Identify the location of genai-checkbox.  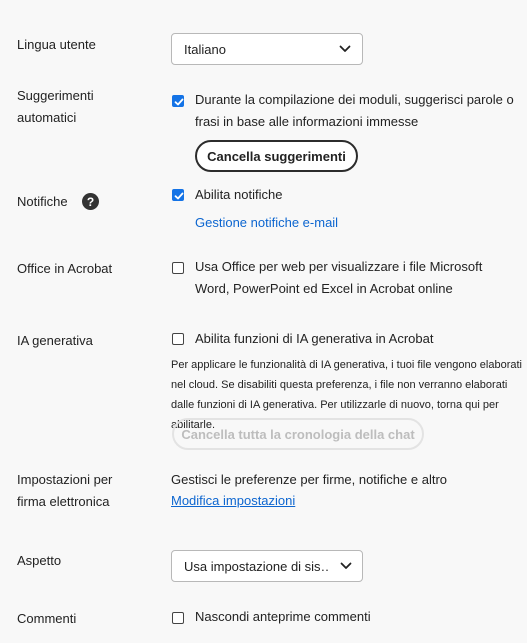
(178, 339).